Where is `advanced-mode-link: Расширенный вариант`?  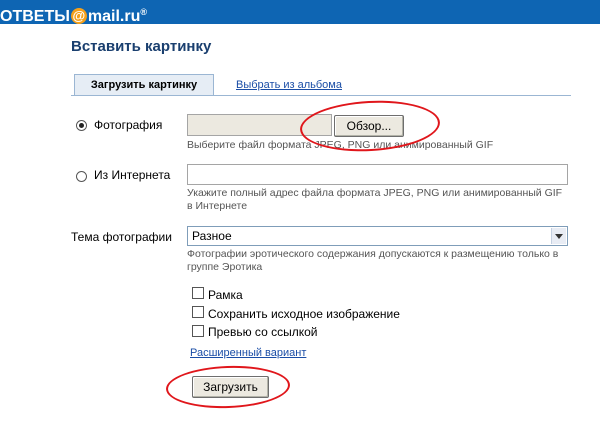 advanced-mode-link: Расширенный вариант is located at coordinates (248, 353).